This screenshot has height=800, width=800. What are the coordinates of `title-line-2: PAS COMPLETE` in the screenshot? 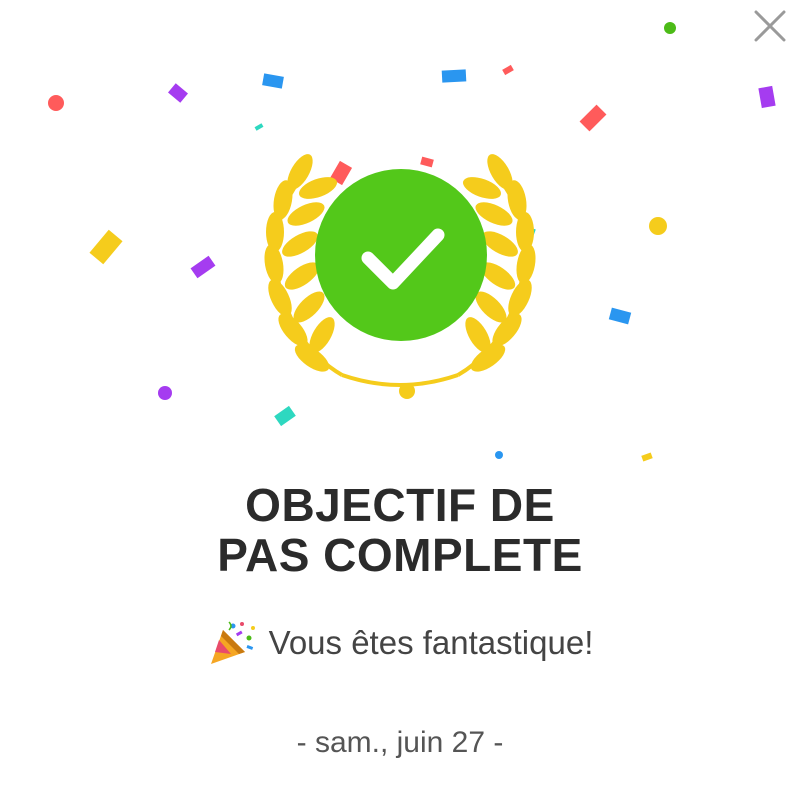 It's located at (400, 555).